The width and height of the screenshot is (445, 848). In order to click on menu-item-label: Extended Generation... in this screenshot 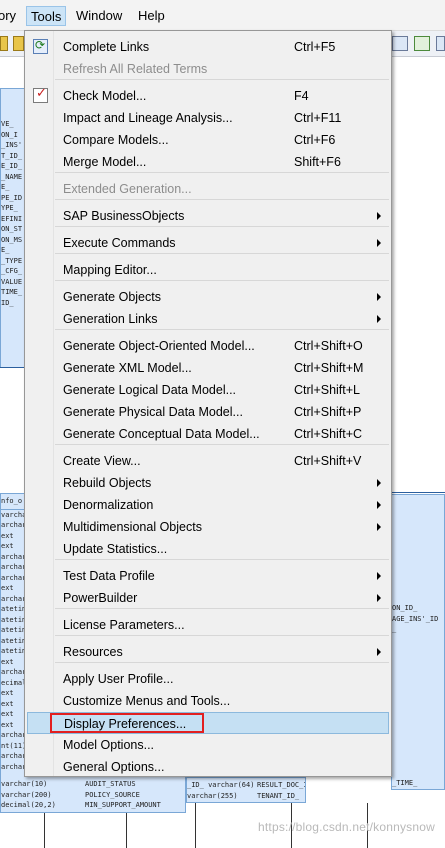, I will do `click(127, 189)`.